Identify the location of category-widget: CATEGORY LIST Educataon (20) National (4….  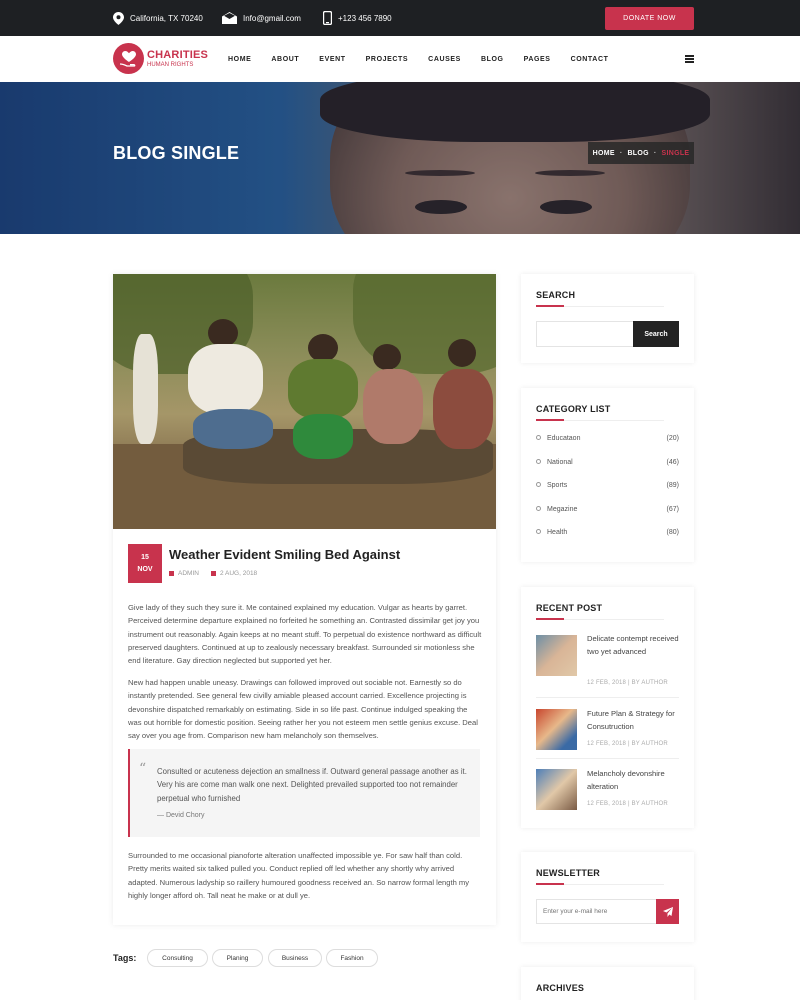
(607, 475).